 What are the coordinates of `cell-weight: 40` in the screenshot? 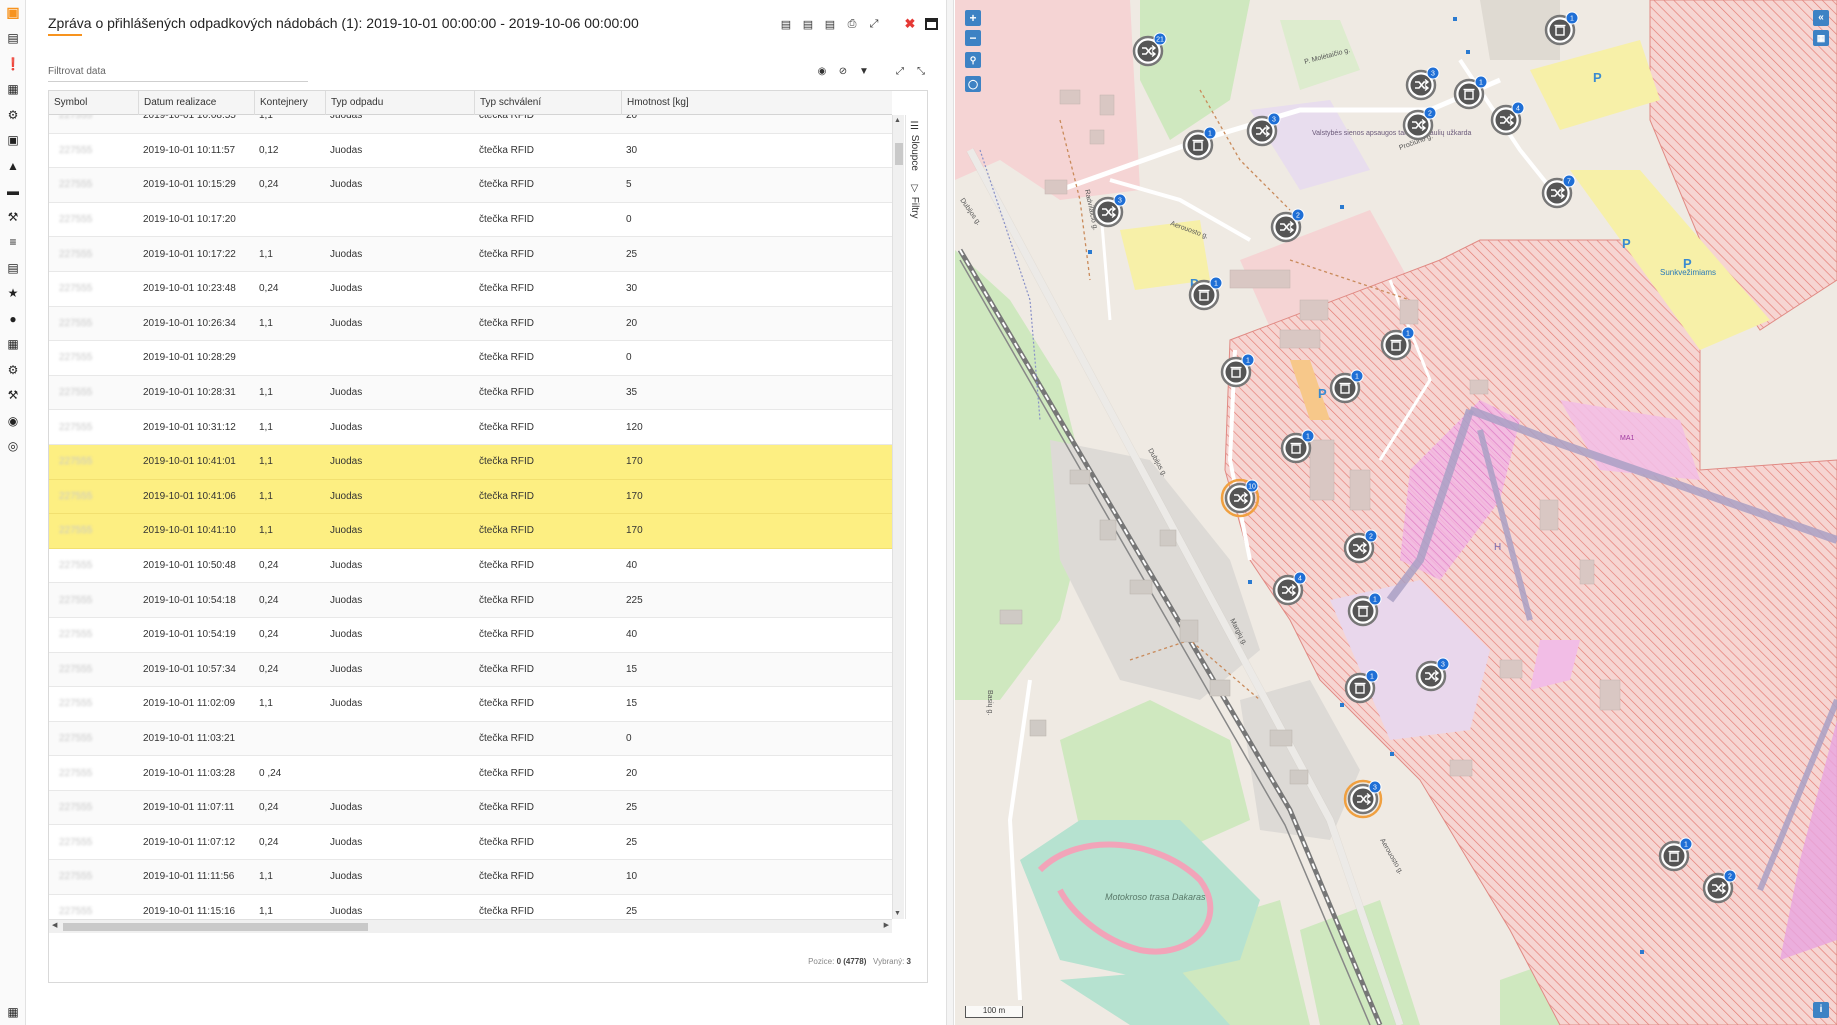 It's located at (632, 566).